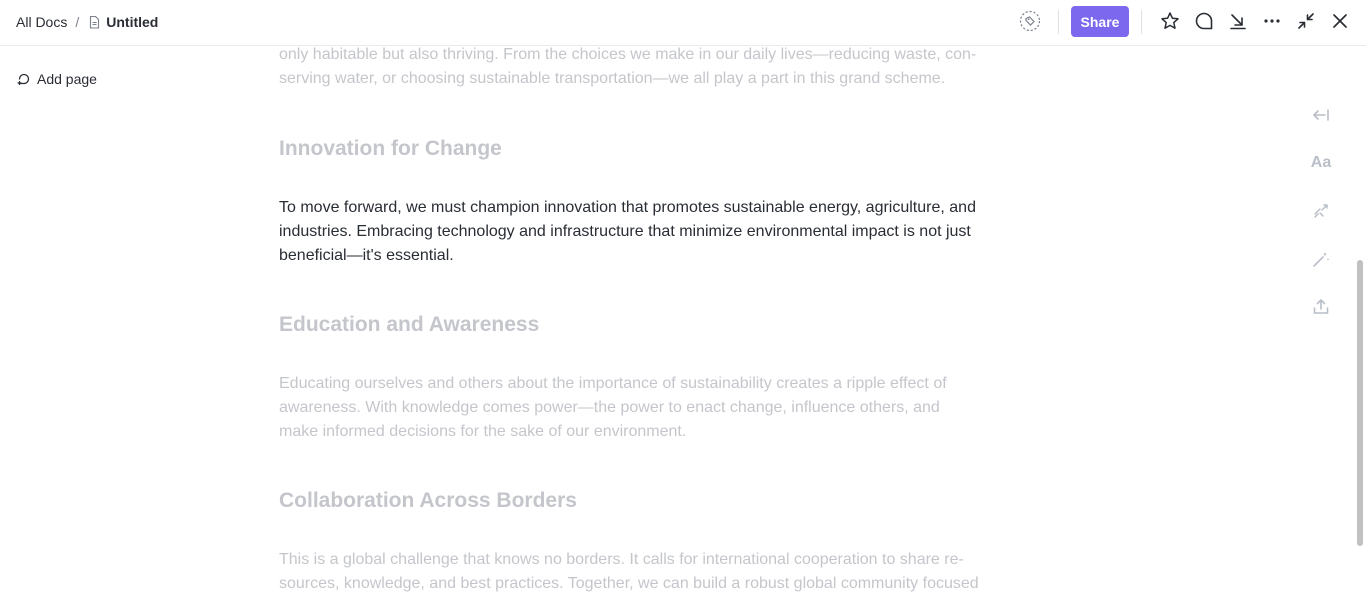 This screenshot has height=592, width=1366. I want to click on section-heading: Education and Awareness, so click(631, 325).